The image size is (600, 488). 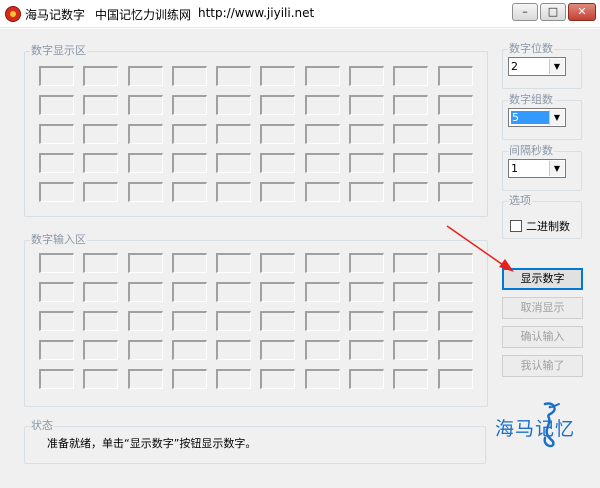 I want to click on seahorse-logo: 海马记忆, so click(x=545, y=424).